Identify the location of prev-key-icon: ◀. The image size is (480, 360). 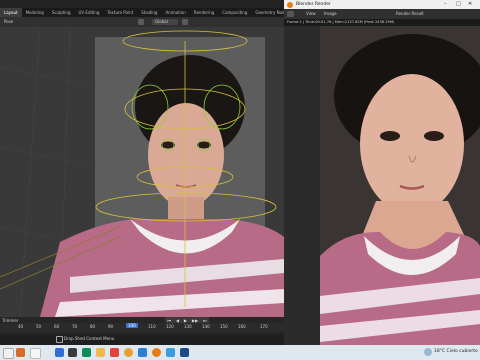
(177, 320).